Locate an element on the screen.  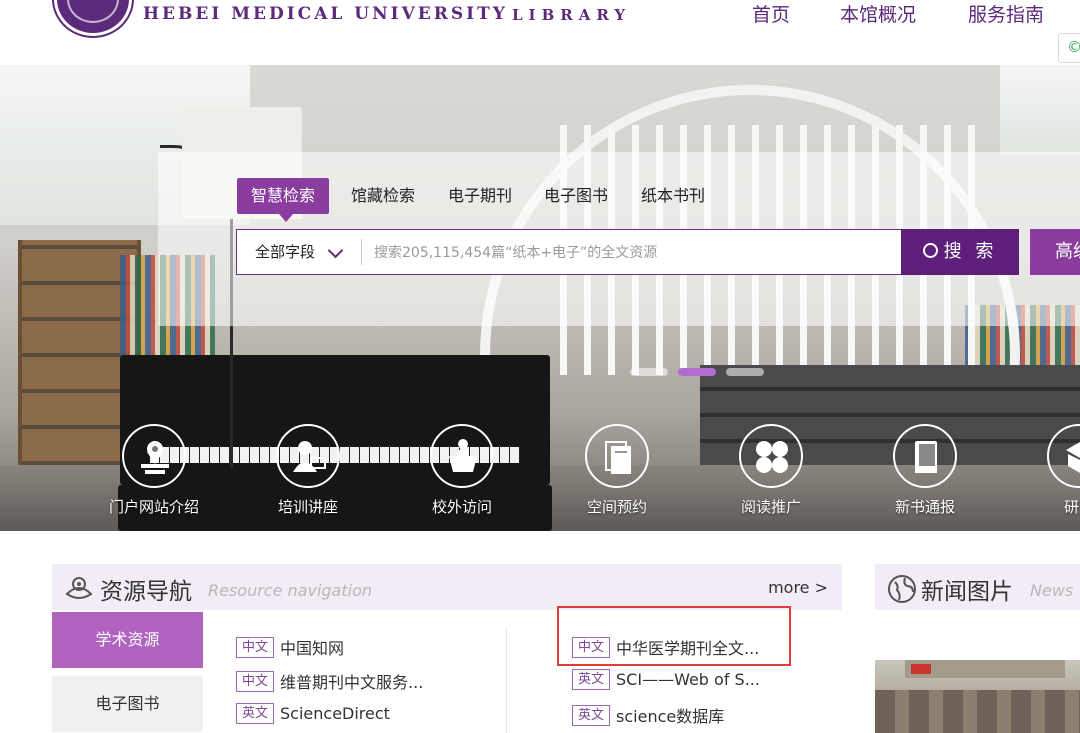
quick-link-label: 空间预约 is located at coordinates (616, 507).